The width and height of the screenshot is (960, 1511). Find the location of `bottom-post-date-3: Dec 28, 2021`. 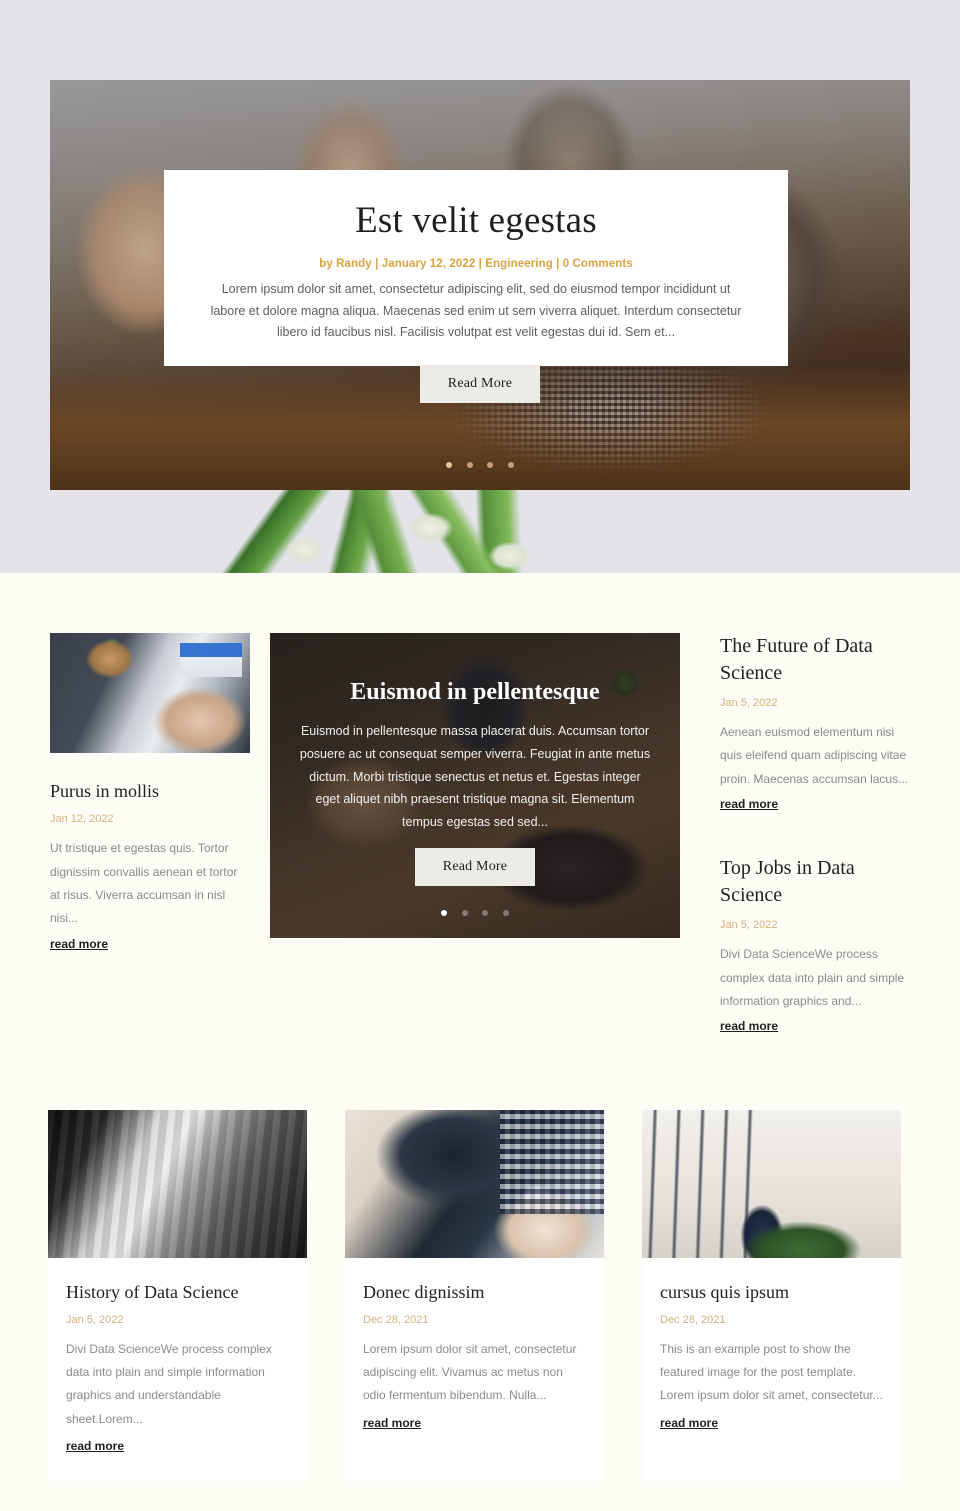

bottom-post-date-3: Dec 28, 2021 is located at coordinates (693, 1319).